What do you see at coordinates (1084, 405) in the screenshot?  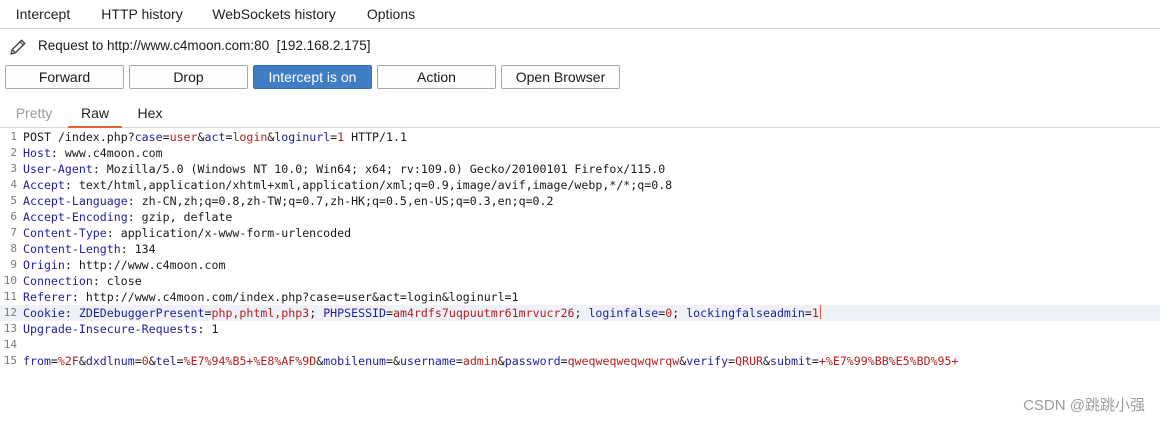 I see `watermark: CSDN @跳跳小强` at bounding box center [1084, 405].